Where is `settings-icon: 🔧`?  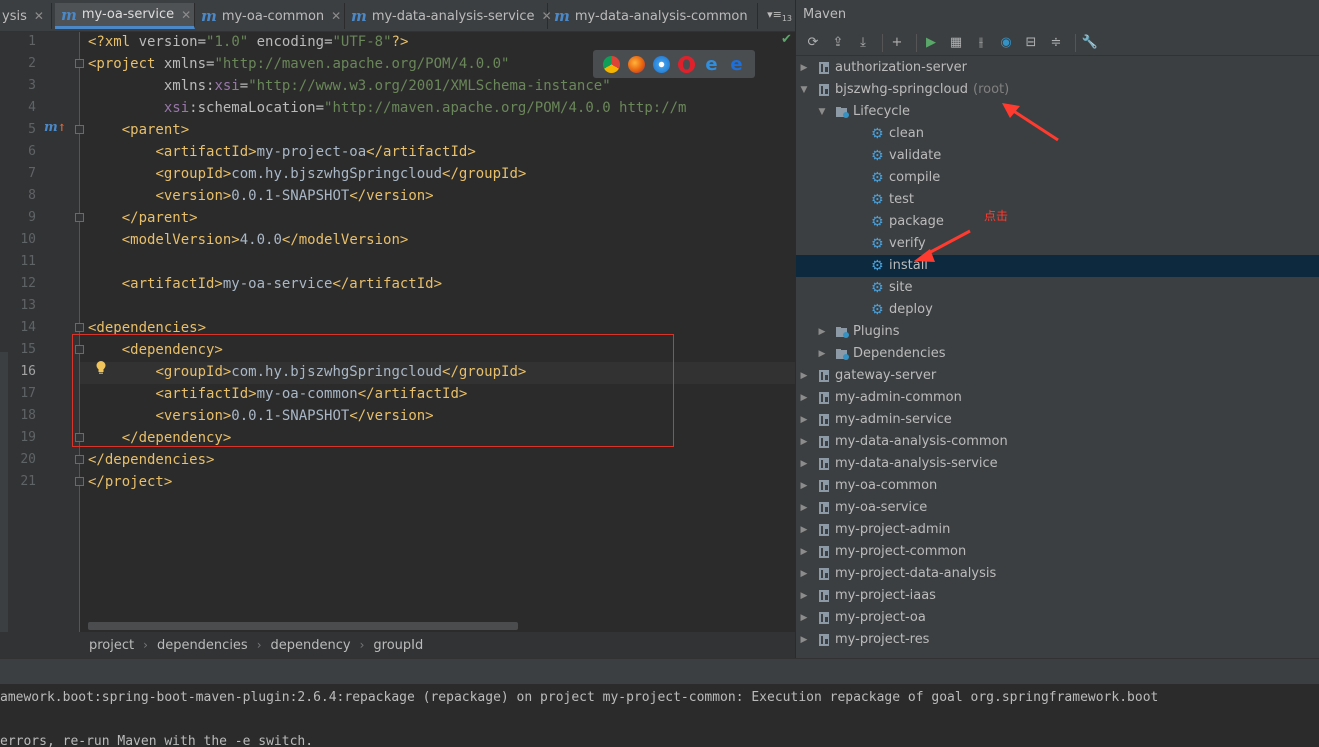
settings-icon: 🔧 is located at coordinates (1090, 43).